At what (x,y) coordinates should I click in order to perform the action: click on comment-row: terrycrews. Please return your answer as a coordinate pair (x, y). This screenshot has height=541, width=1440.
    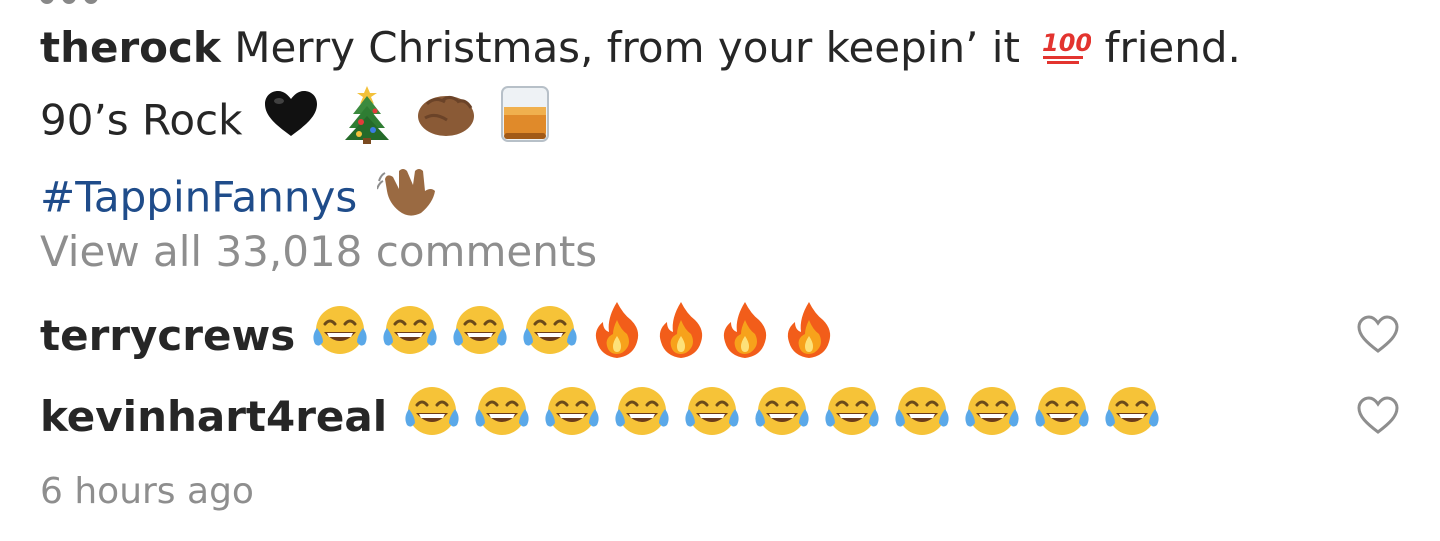
    Looking at the image, I should click on (720, 335).